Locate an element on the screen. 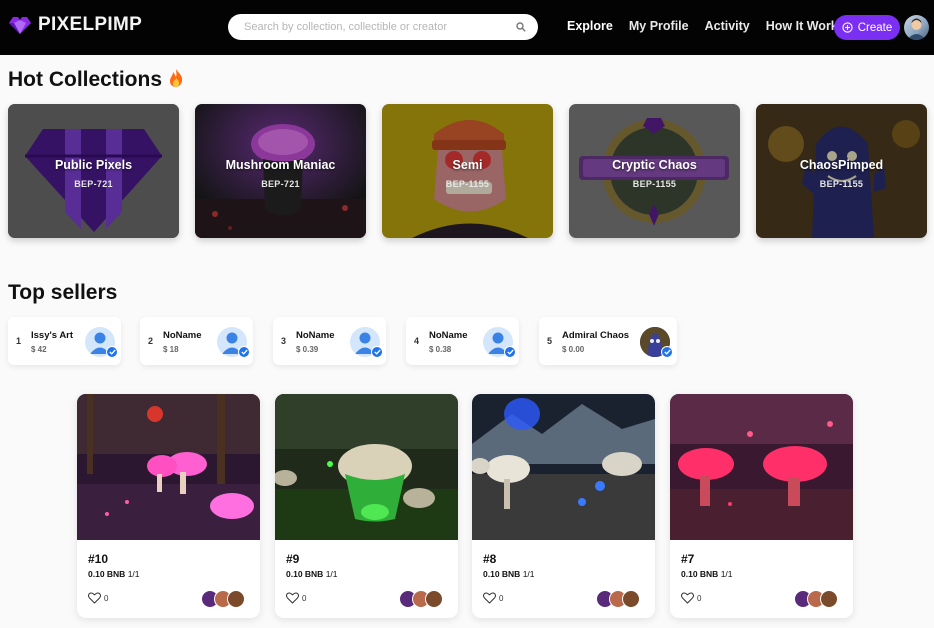  collection-card: Public Pixels BEP-721 is located at coordinates (93, 171).